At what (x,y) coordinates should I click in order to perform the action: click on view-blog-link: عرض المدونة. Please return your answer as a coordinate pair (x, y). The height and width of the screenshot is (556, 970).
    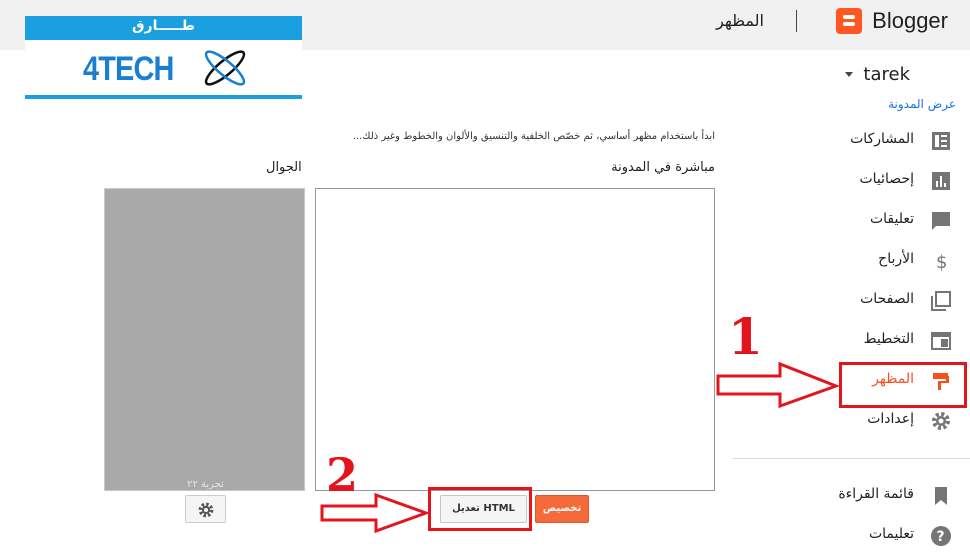
    Looking at the image, I should click on (922, 104).